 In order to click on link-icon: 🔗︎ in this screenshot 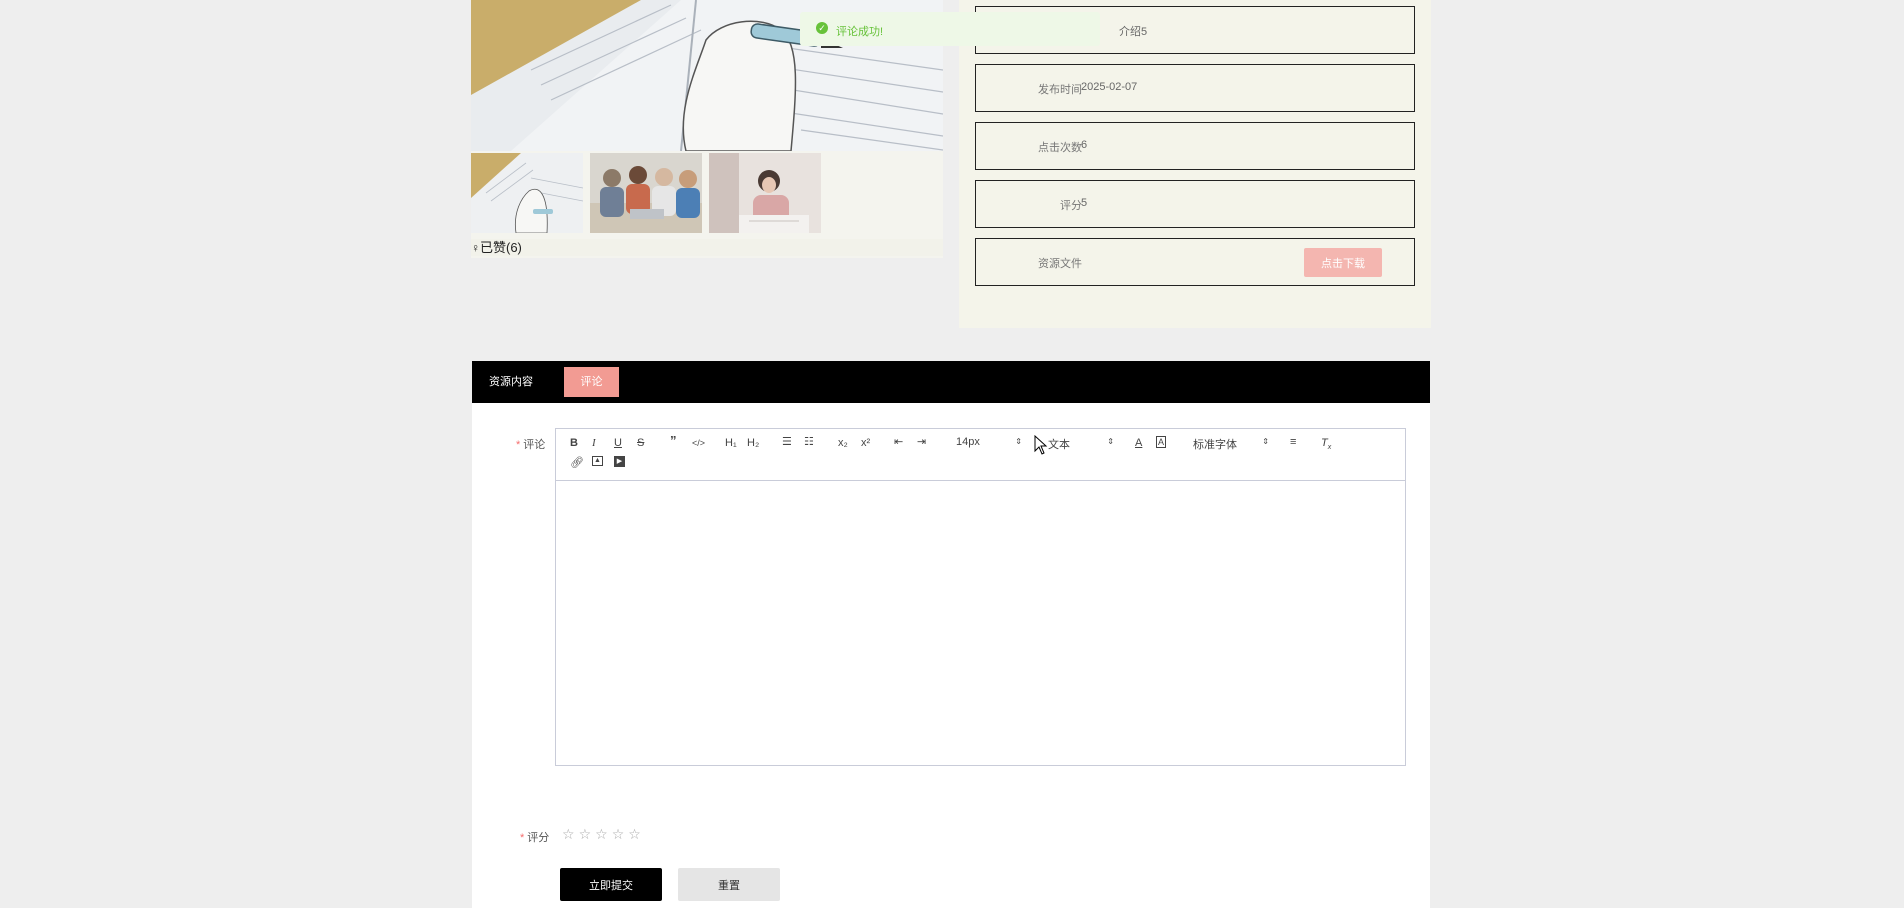, I will do `click(577, 463)`.